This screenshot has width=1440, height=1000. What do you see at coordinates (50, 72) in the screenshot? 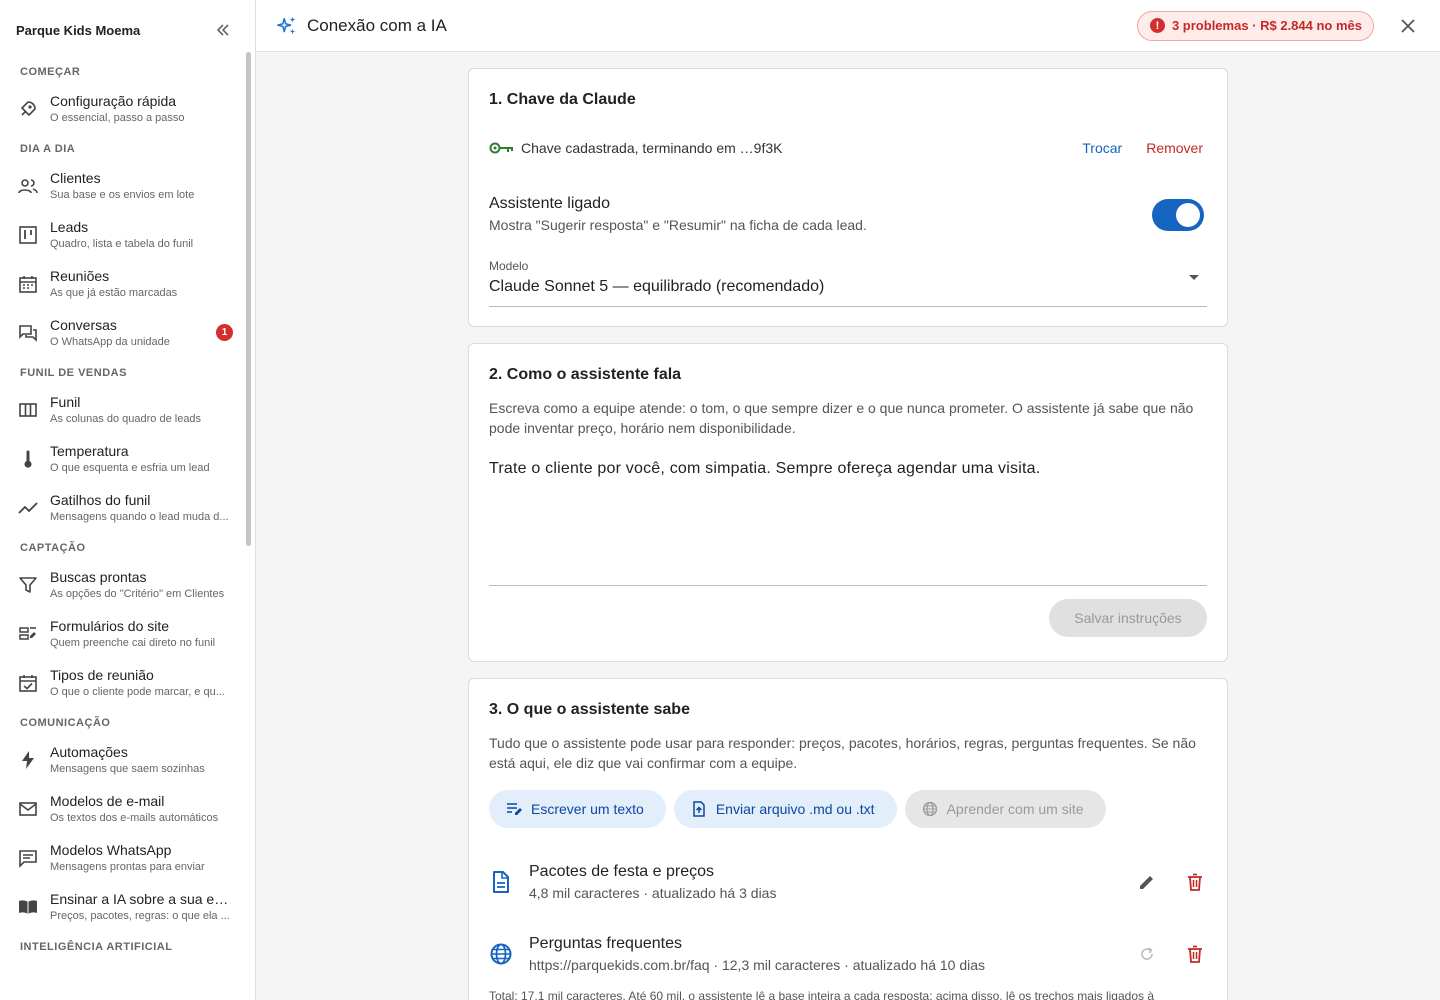
I see `sidebar-section-label: COMEÇAR` at bounding box center [50, 72].